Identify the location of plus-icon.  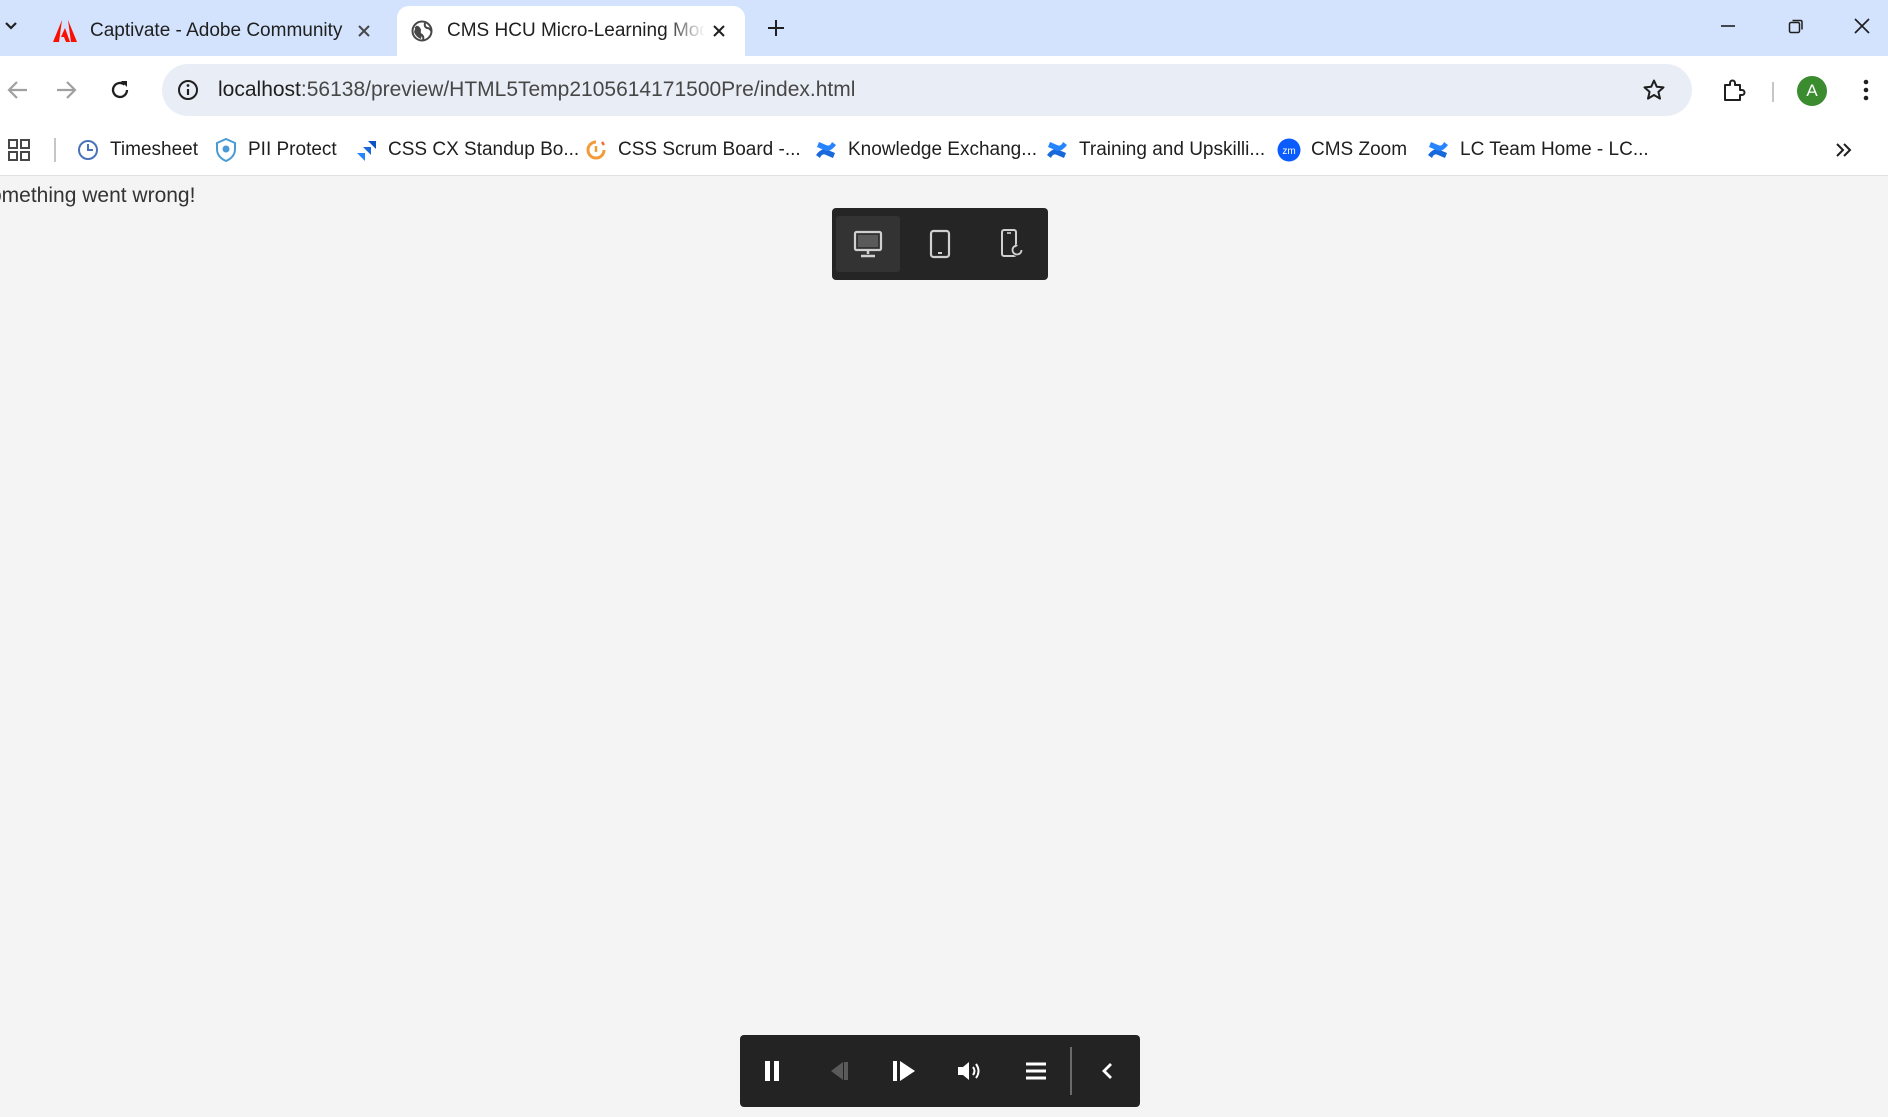
(776, 28).